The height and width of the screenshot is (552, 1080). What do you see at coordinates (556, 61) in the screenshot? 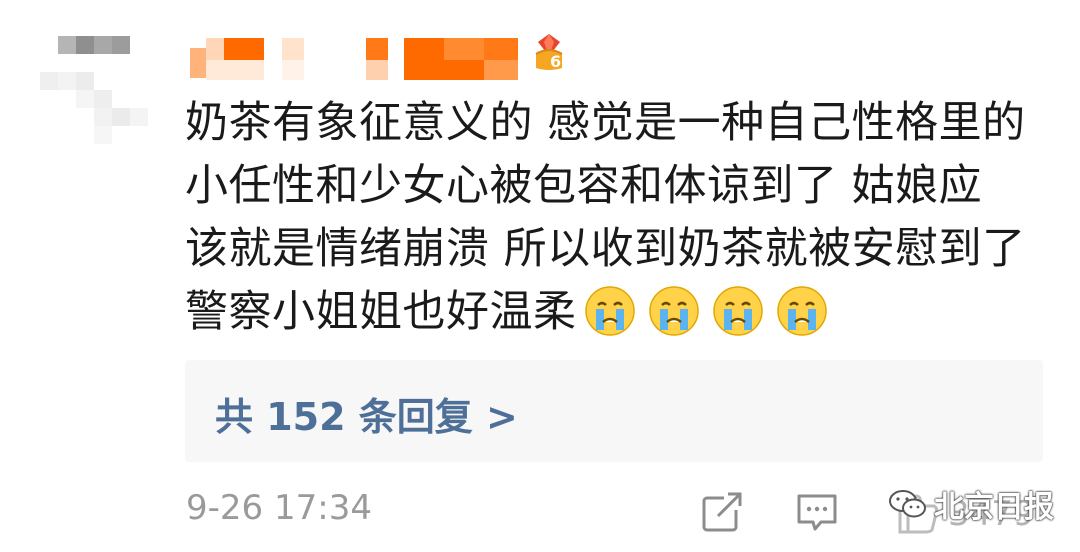
I see `badge-level: 6` at bounding box center [556, 61].